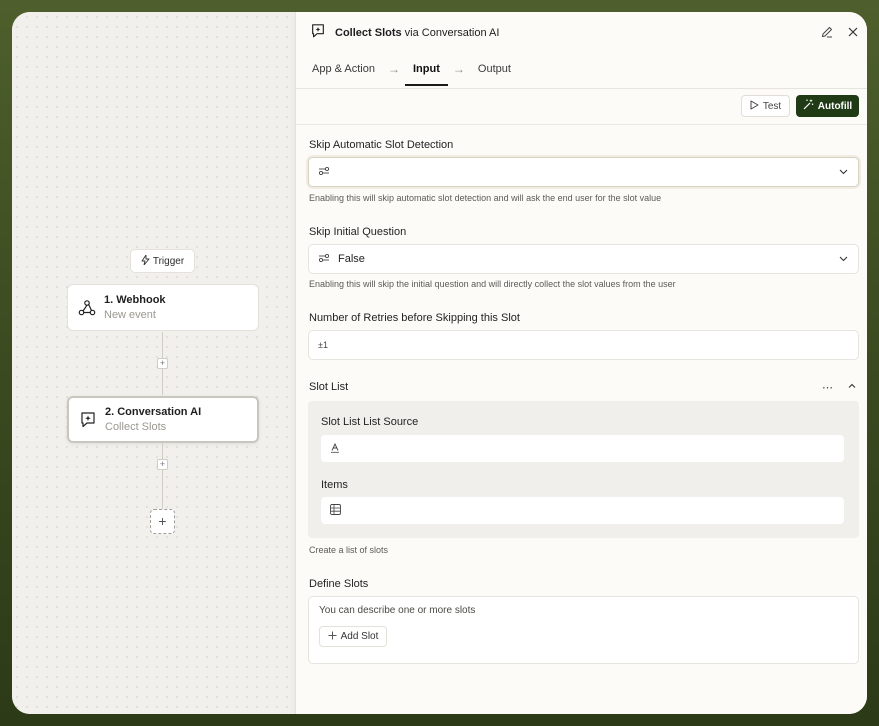 This screenshot has height=726, width=879. Describe the element at coordinates (163, 307) in the screenshot. I see `node-webhook: 1. Webhook New event` at that location.